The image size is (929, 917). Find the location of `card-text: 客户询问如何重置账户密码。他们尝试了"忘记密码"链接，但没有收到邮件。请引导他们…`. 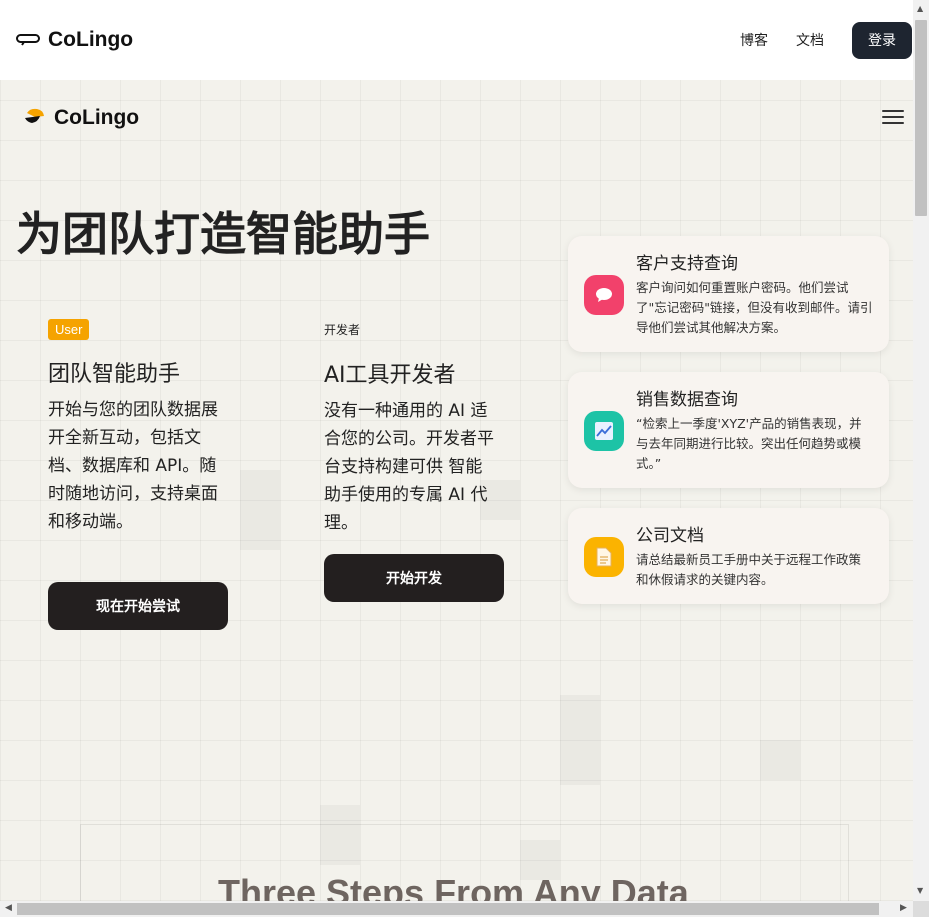

card-text: 客户询问如何重置账户密码。他们尝试了"忘记密码"链接，但没有收到邮件。请引导他们… is located at coordinates (754, 307).